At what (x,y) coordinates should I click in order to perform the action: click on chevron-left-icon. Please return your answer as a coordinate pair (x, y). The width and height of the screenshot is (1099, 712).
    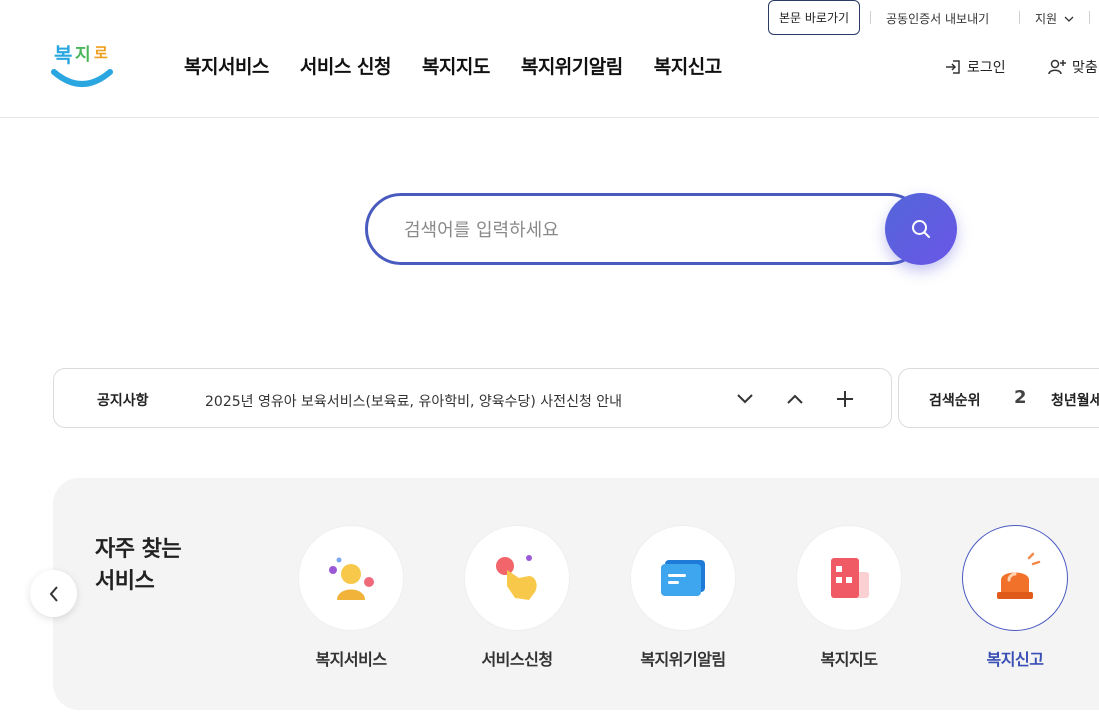
    Looking at the image, I should click on (53, 593).